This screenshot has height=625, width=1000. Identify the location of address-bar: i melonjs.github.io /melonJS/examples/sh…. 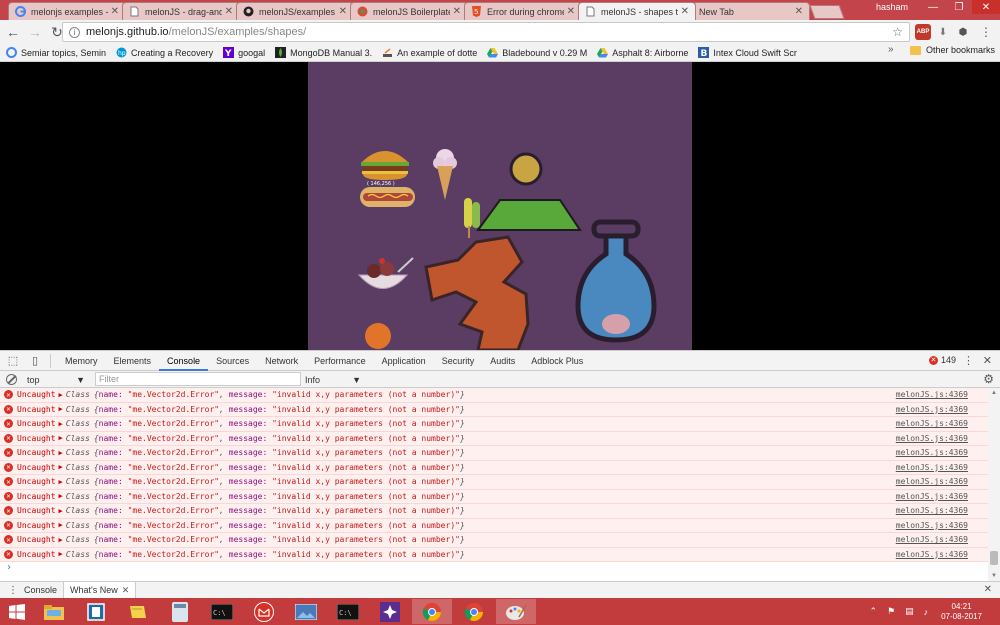
(486, 32).